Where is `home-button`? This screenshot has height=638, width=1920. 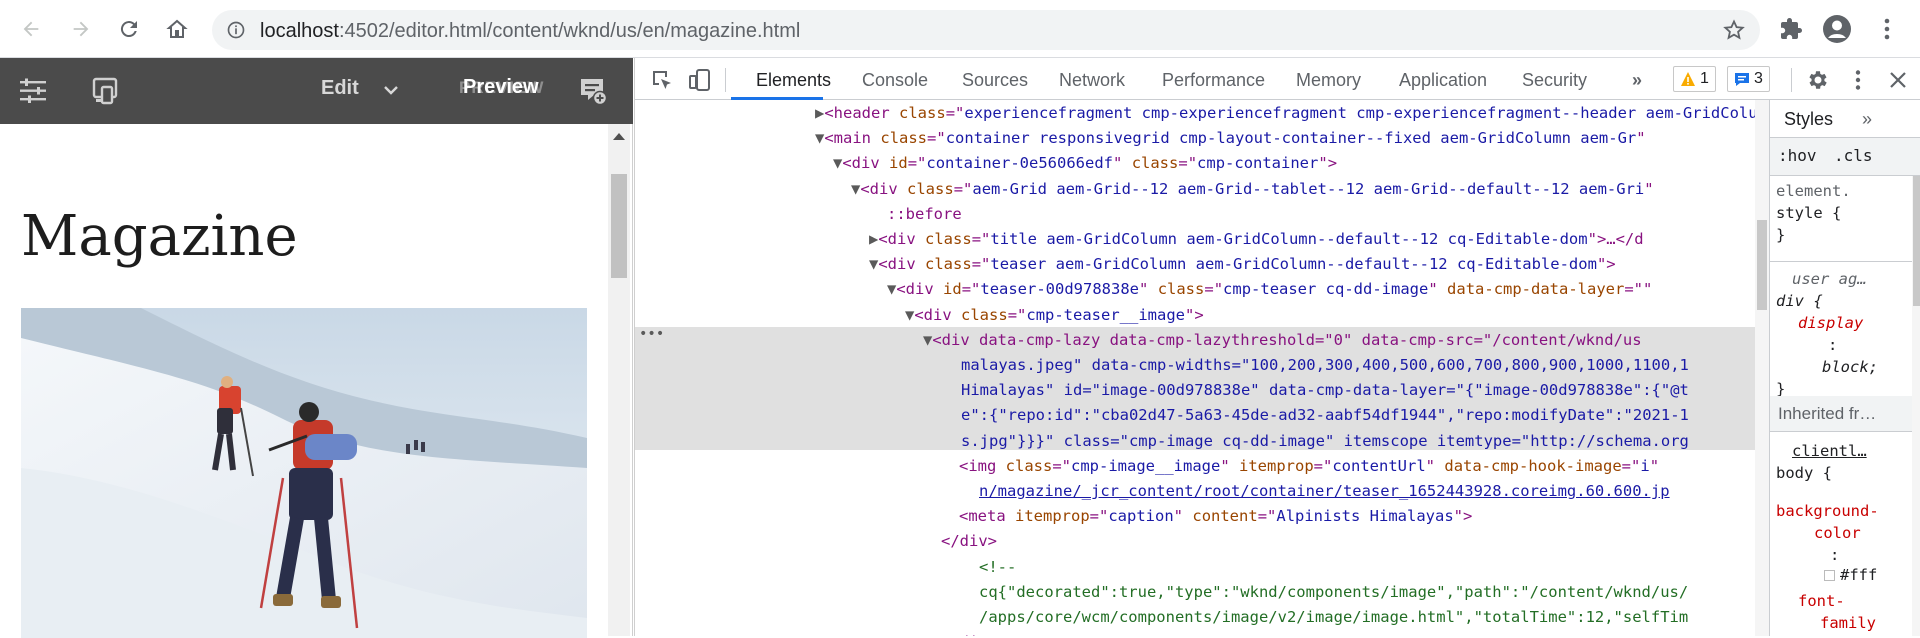
home-button is located at coordinates (177, 29).